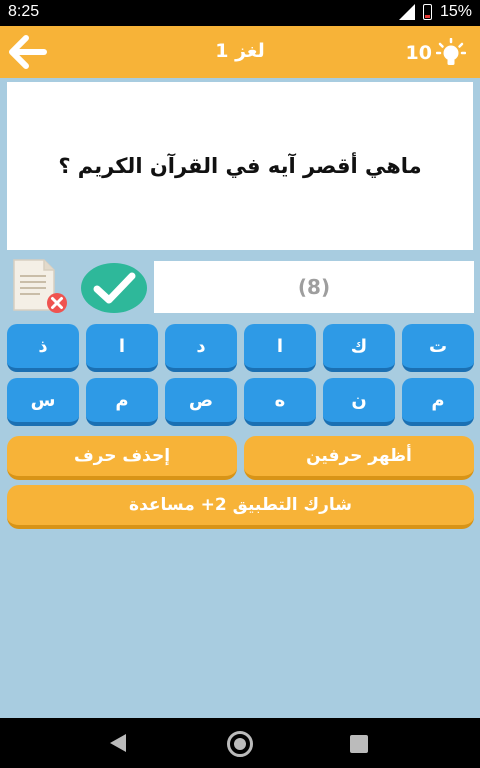 The image size is (480, 768). Describe the element at coordinates (201, 348) in the screenshot. I see `letter-key: د` at that location.